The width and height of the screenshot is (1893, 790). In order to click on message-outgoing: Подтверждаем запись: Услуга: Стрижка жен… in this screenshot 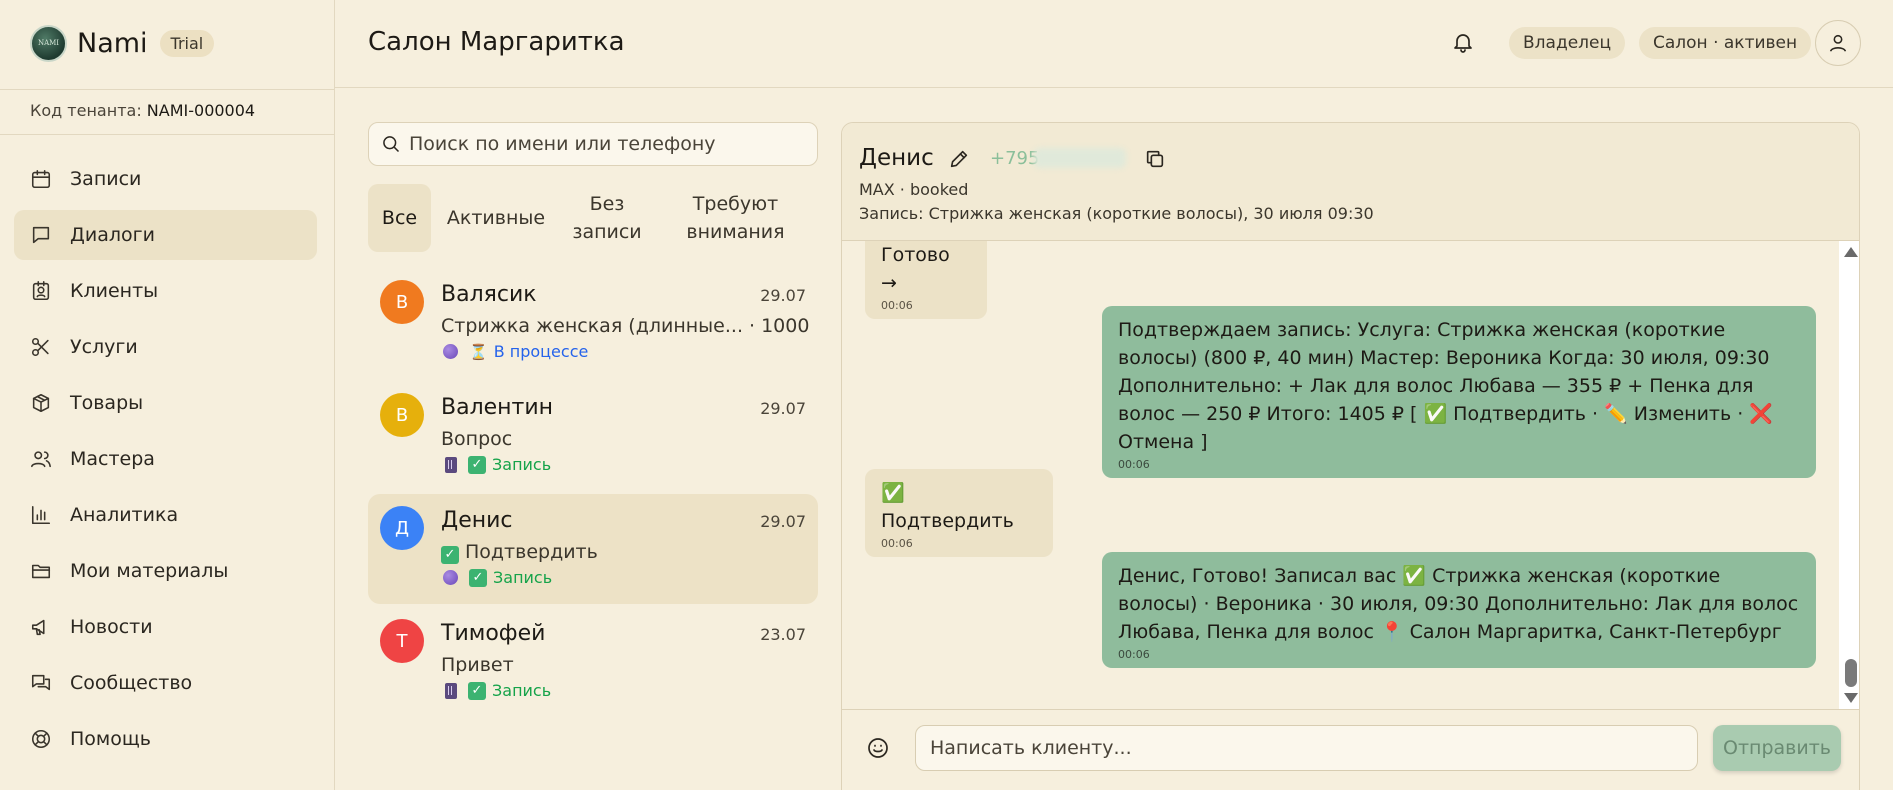, I will do `click(1459, 392)`.